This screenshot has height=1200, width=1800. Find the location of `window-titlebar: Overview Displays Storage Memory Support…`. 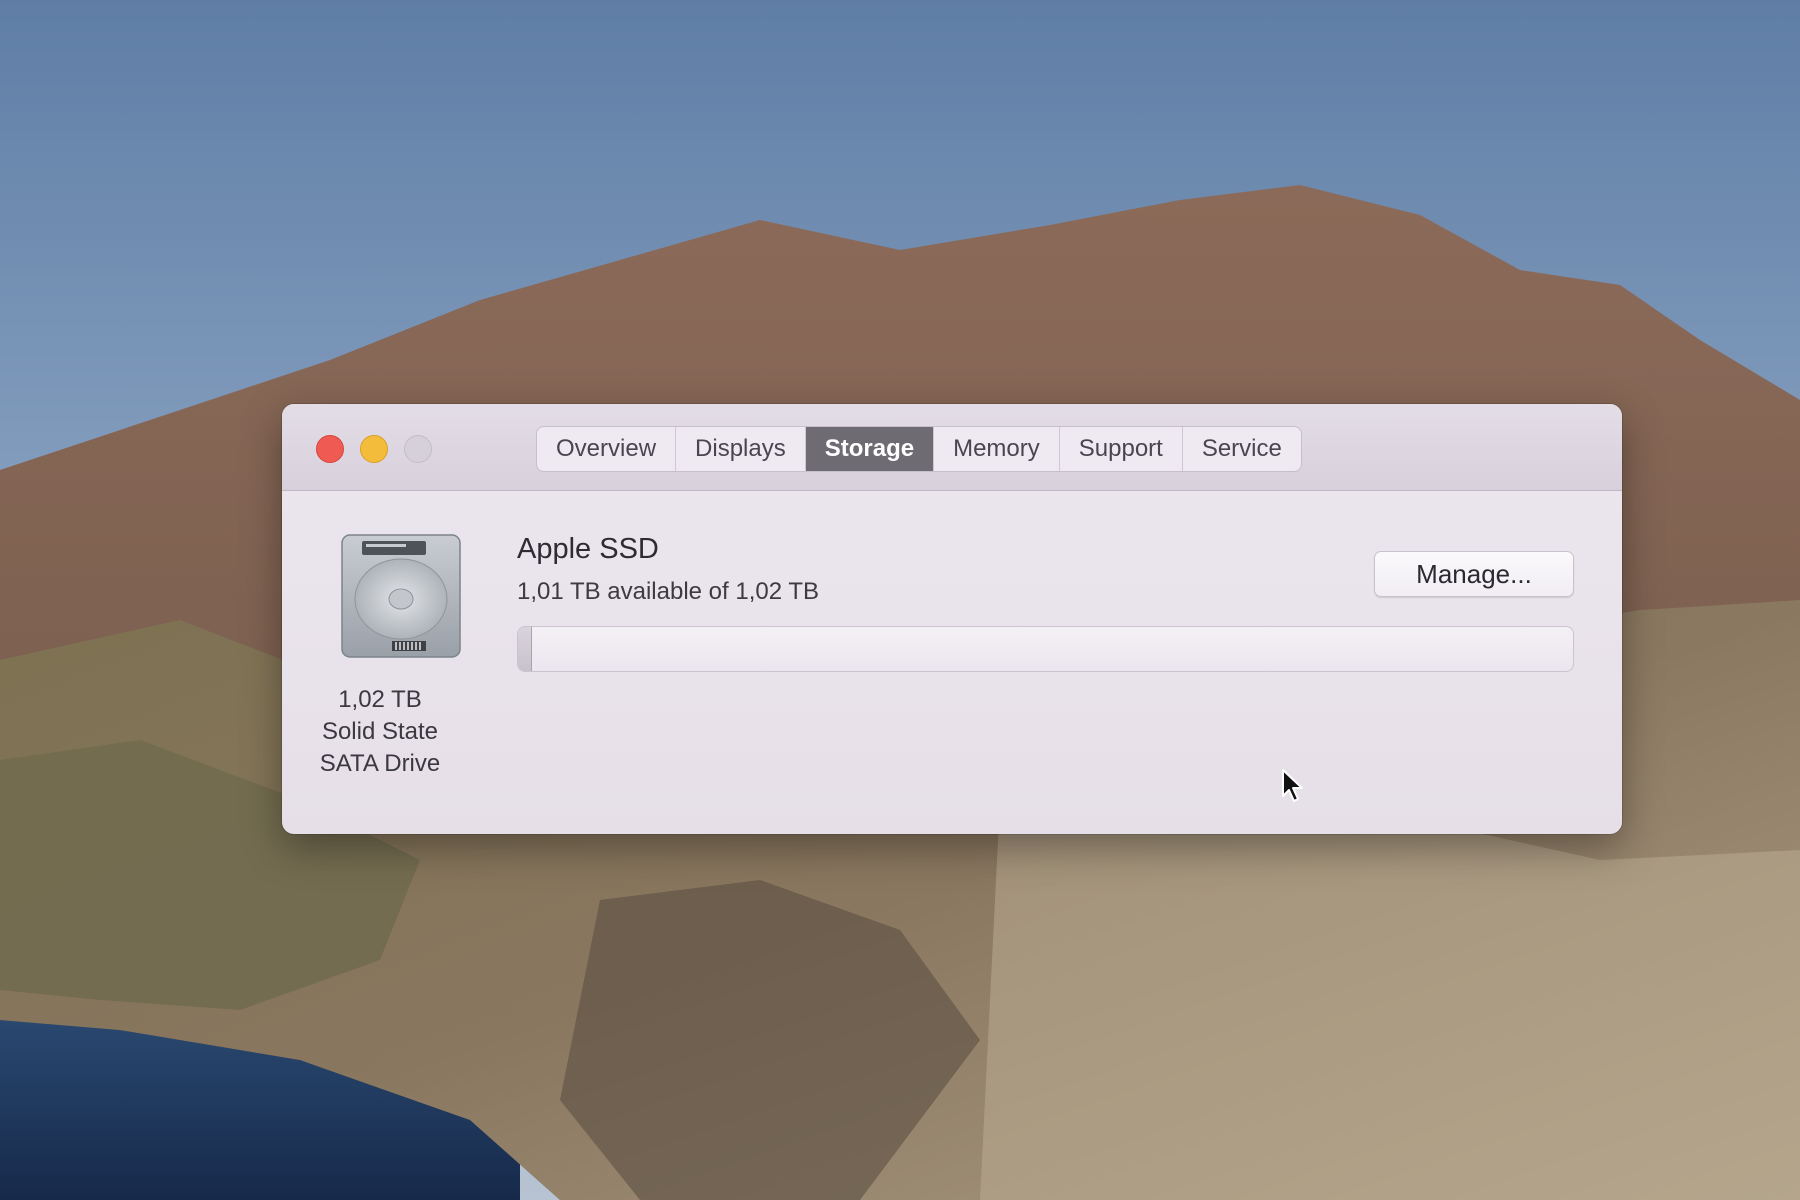

window-titlebar: Overview Displays Storage Memory Support… is located at coordinates (952, 447).